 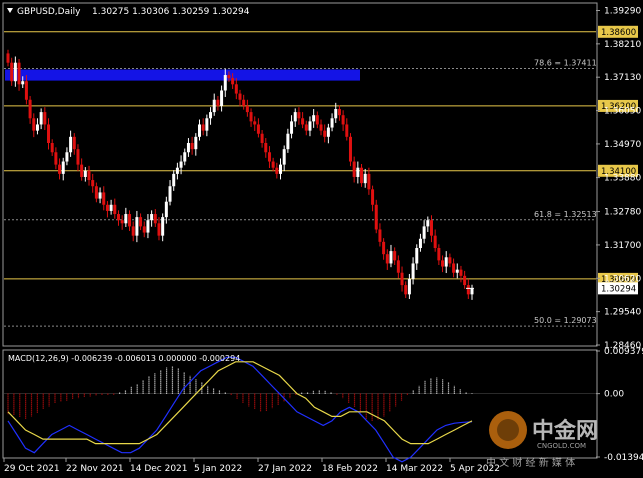 I want to click on date-tick-label: 5 Jan 2022, so click(x=218, y=469).